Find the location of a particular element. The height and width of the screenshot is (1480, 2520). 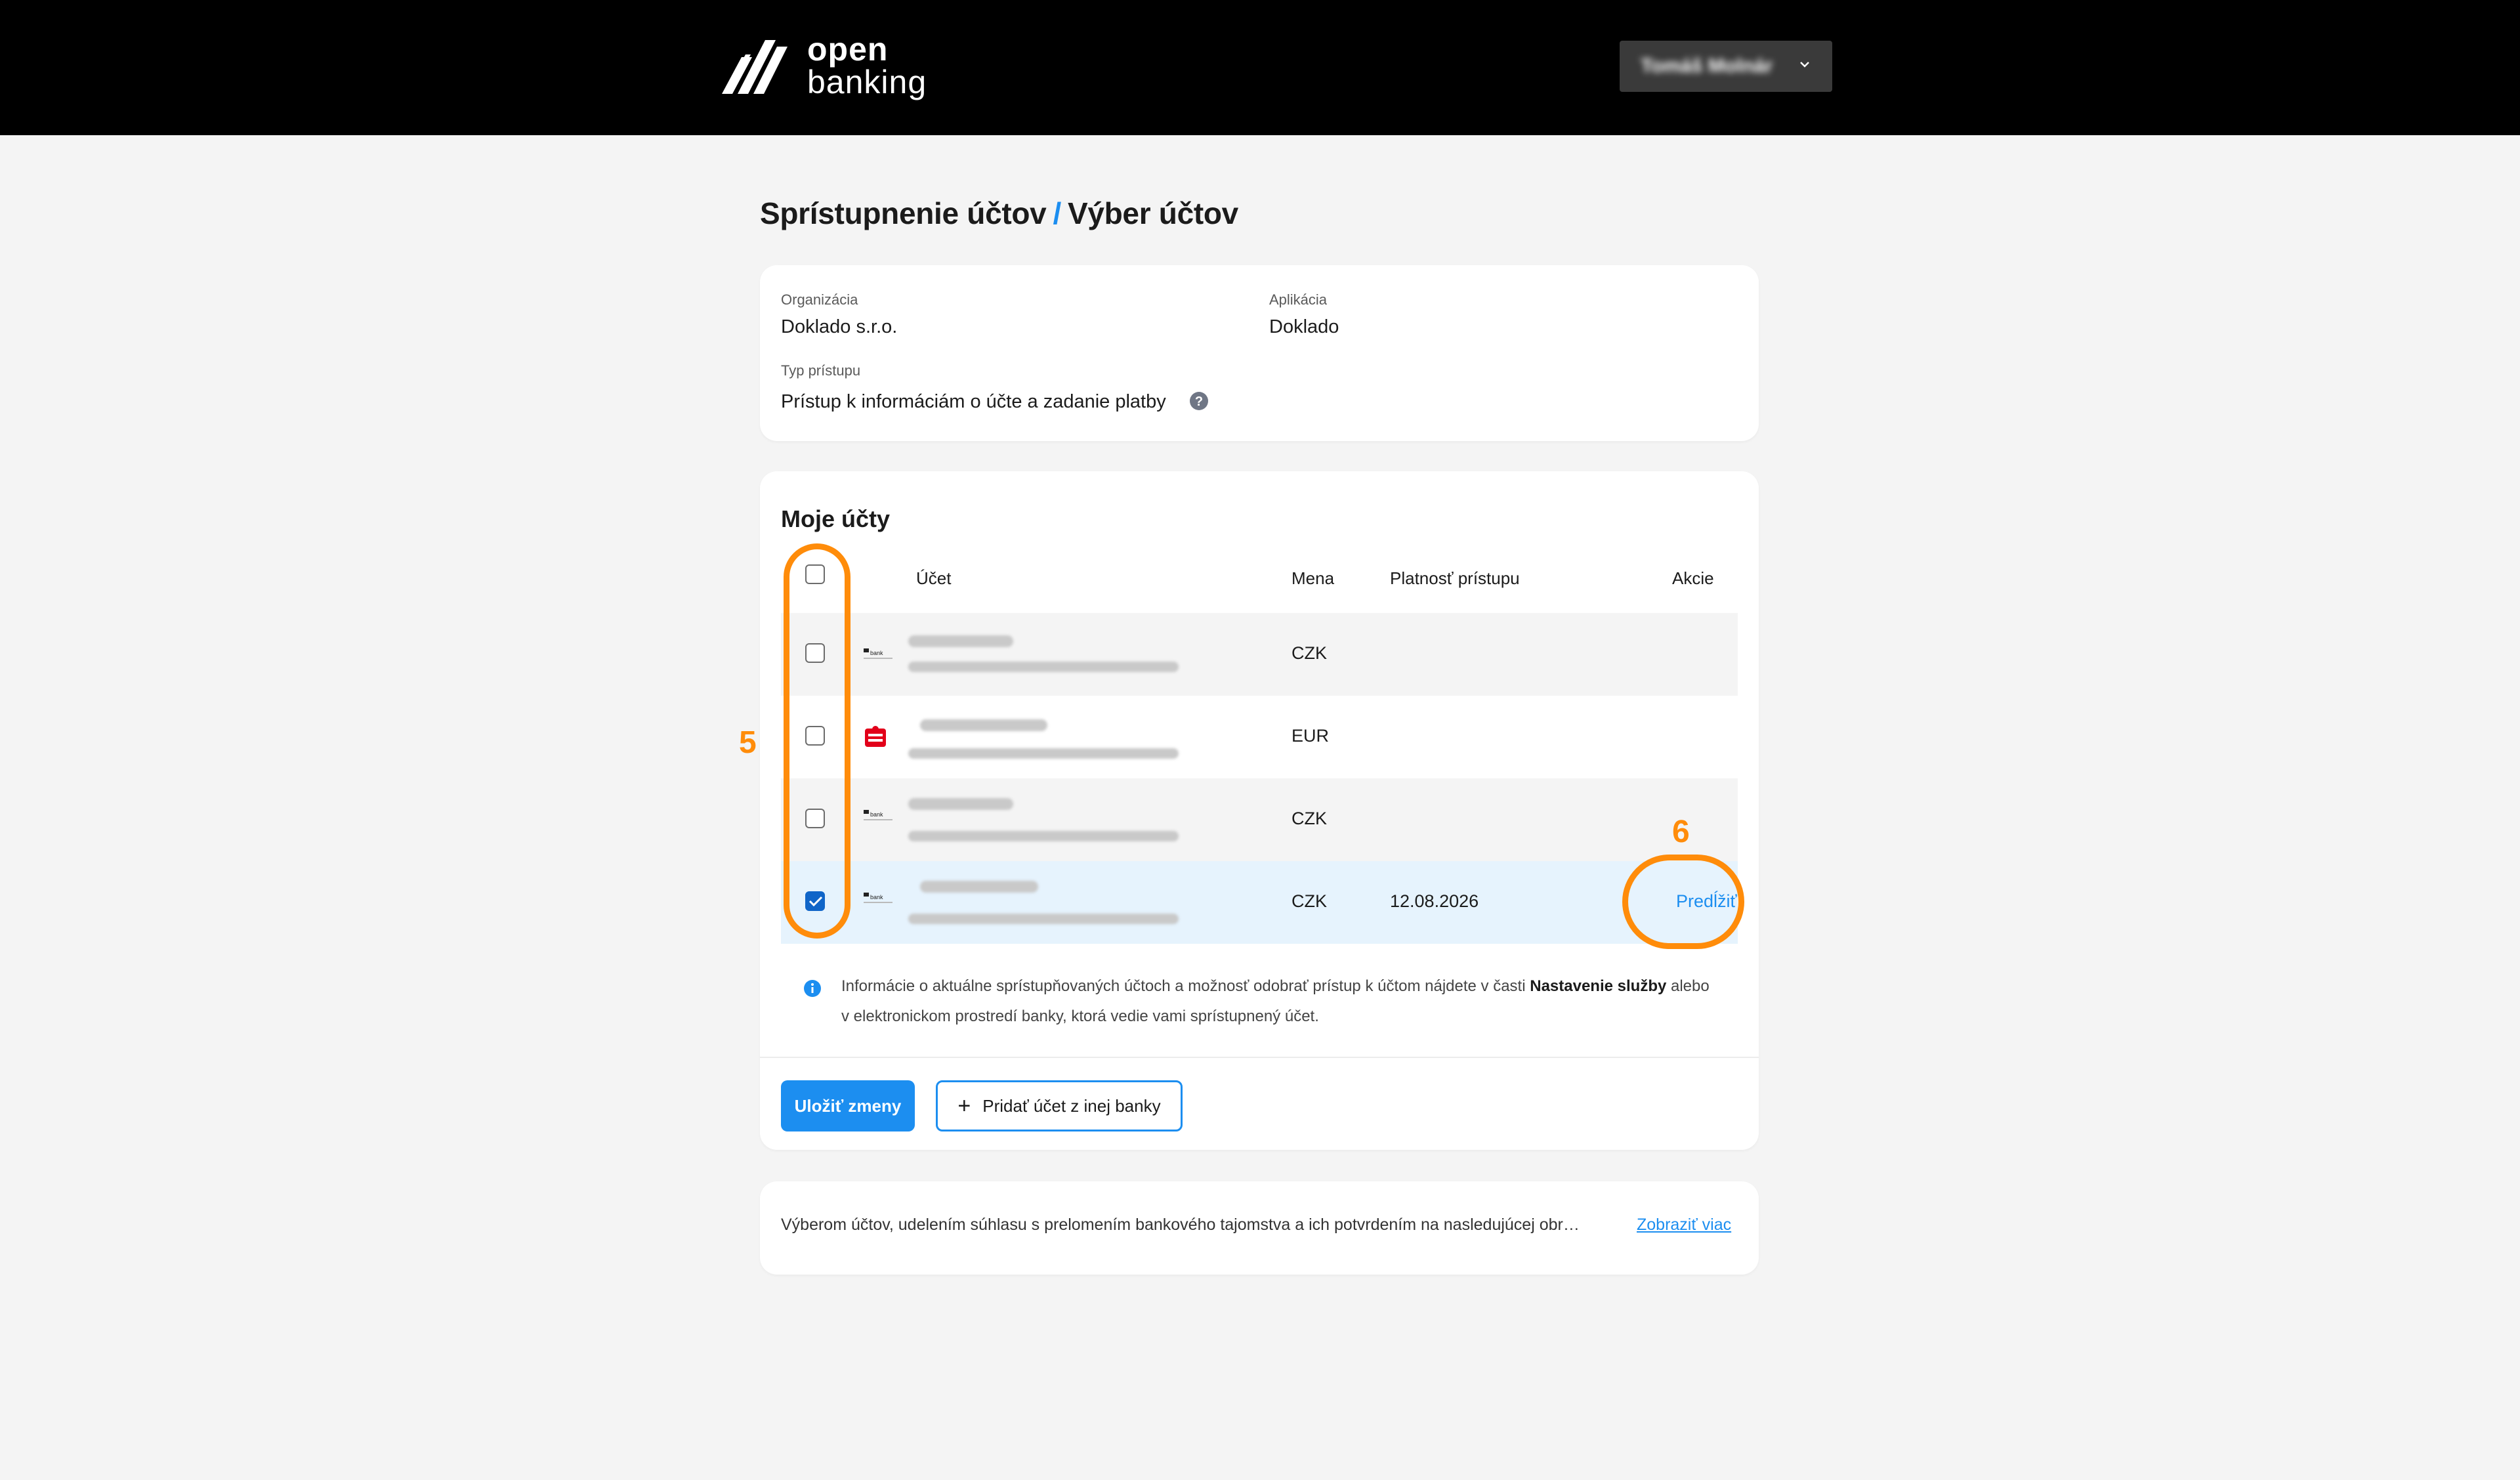

info-icon is located at coordinates (812, 988).